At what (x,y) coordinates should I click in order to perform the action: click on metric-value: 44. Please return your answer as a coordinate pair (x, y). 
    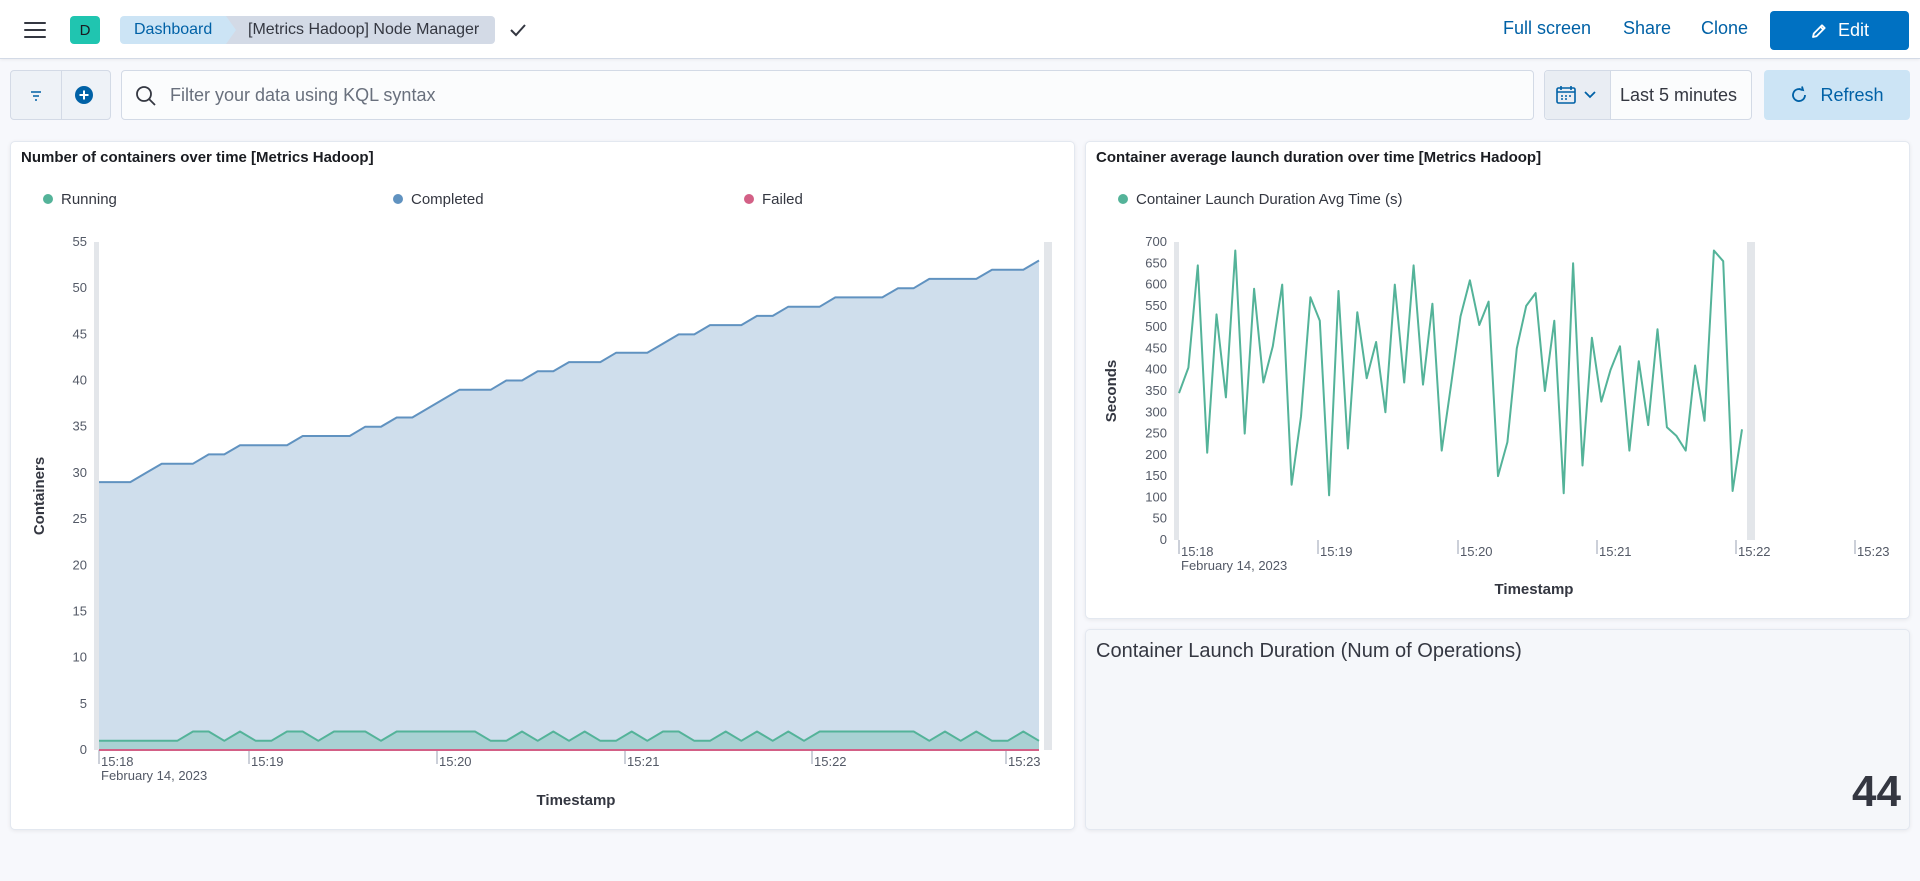
    Looking at the image, I should click on (1876, 791).